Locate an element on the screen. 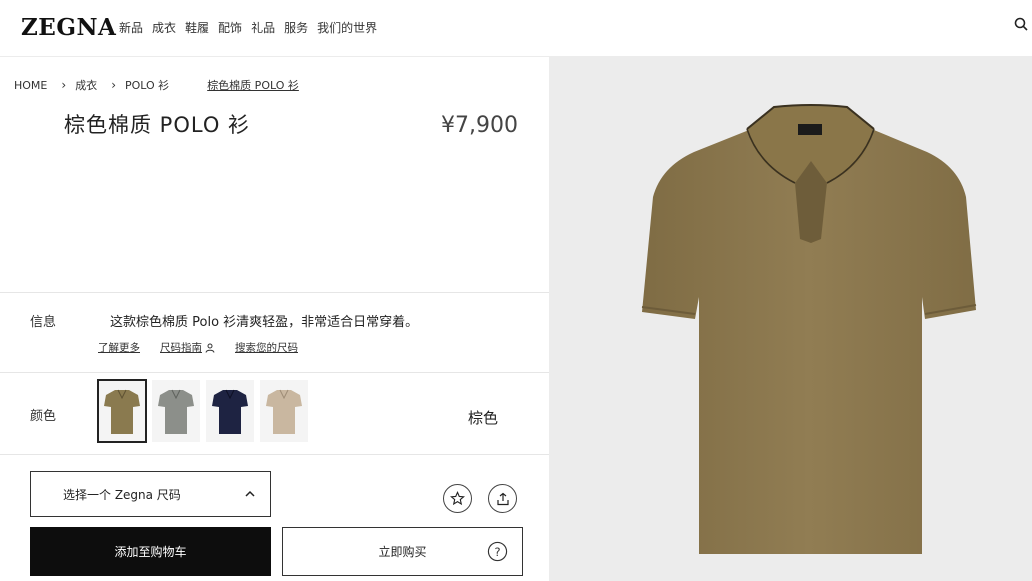 The image size is (1032, 581). nav-item-shoes: 鞋履 is located at coordinates (197, 27).